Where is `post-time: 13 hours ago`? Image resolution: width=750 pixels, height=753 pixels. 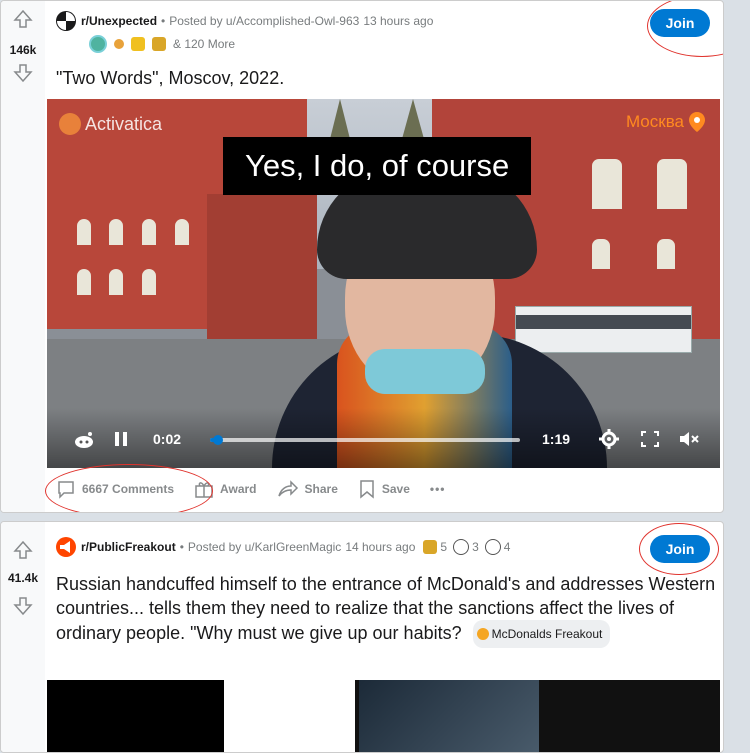 post-time: 13 hours ago is located at coordinates (398, 21).